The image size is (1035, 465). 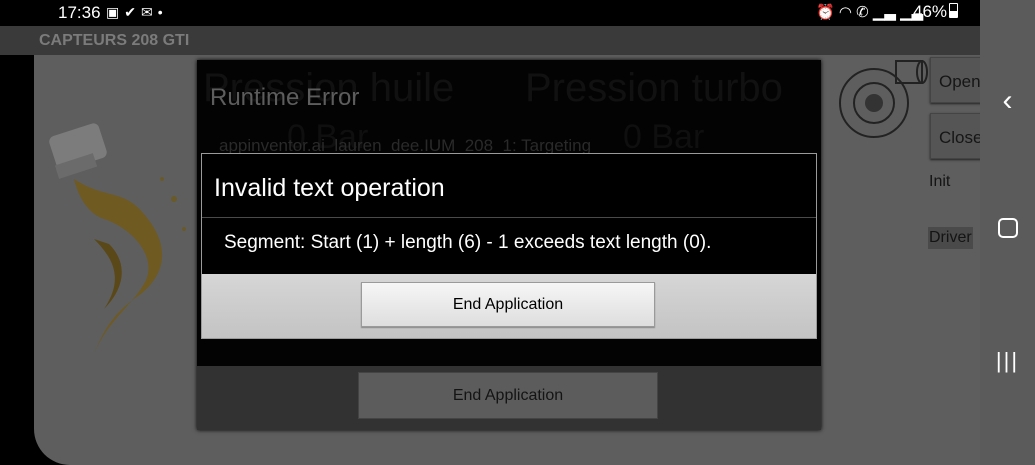 I want to click on app-title: CAPTEURS 208 GTI, so click(x=114, y=40).